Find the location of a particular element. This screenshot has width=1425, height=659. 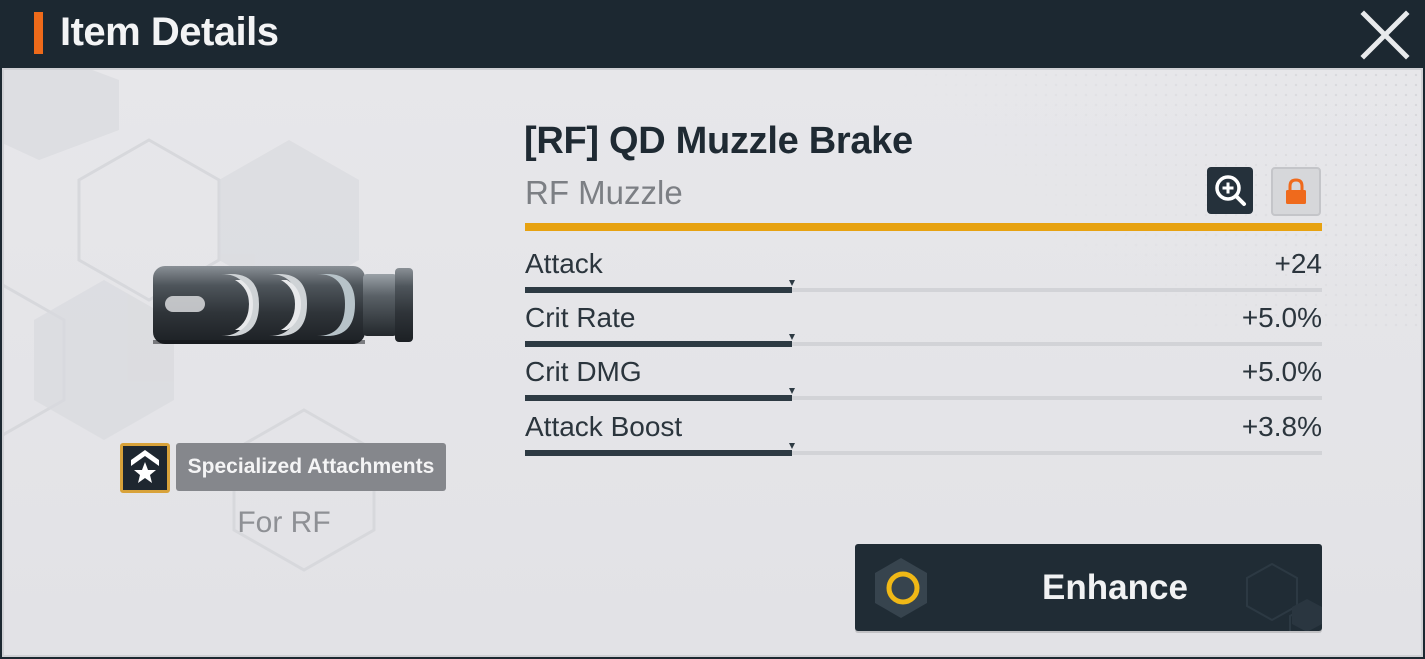

zoom-button is located at coordinates (1230, 190).